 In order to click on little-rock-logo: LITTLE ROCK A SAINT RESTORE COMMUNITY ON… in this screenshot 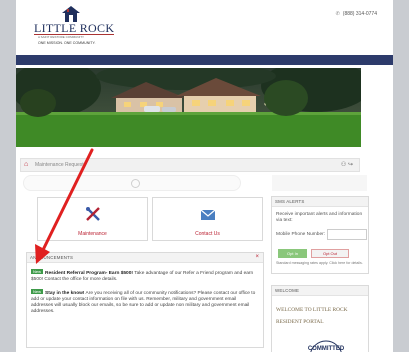, I will do `click(74, 27)`.